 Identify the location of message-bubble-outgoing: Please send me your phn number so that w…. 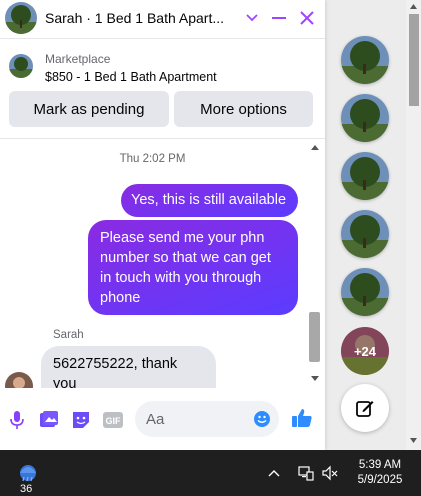
(193, 267).